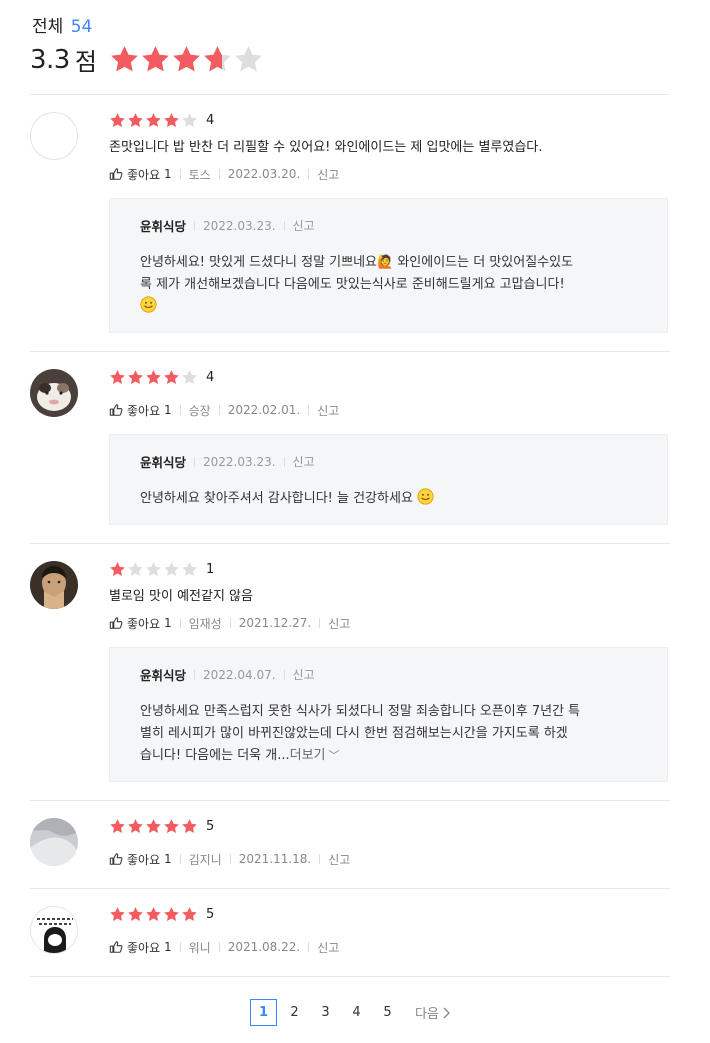 The height and width of the screenshot is (1043, 710). I want to click on review-total: 전체 54, so click(62, 24).